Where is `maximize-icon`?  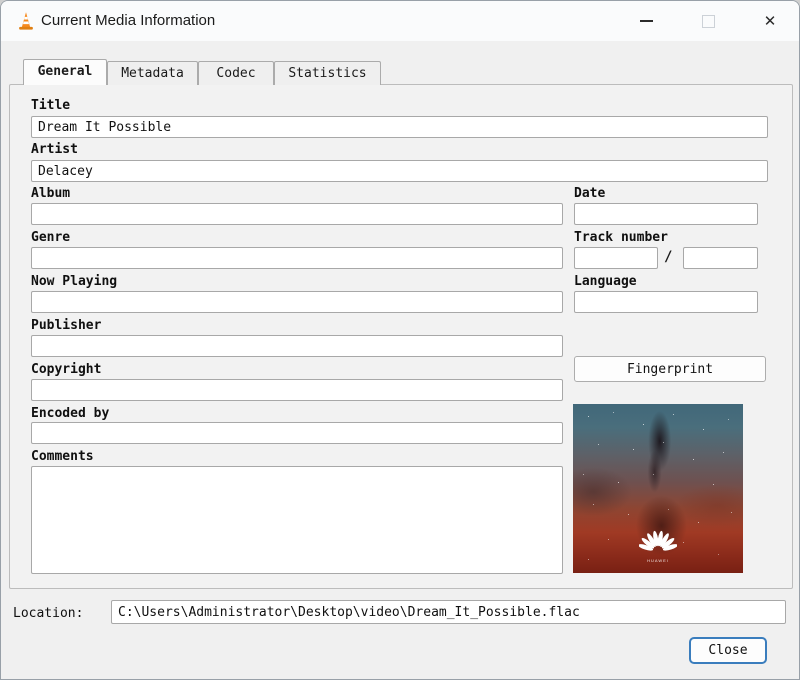
maximize-icon is located at coordinates (708, 21).